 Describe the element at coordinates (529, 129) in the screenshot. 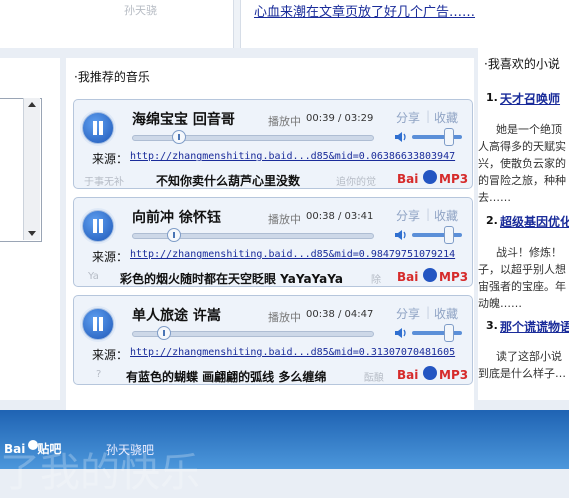

I see `novel-desc-line: 她是一个绝顶` at that location.